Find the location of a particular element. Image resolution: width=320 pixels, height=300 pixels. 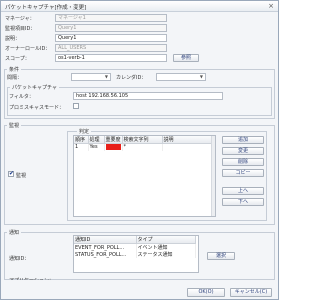

manager-label: マネージャ： is located at coordinates (20, 19).